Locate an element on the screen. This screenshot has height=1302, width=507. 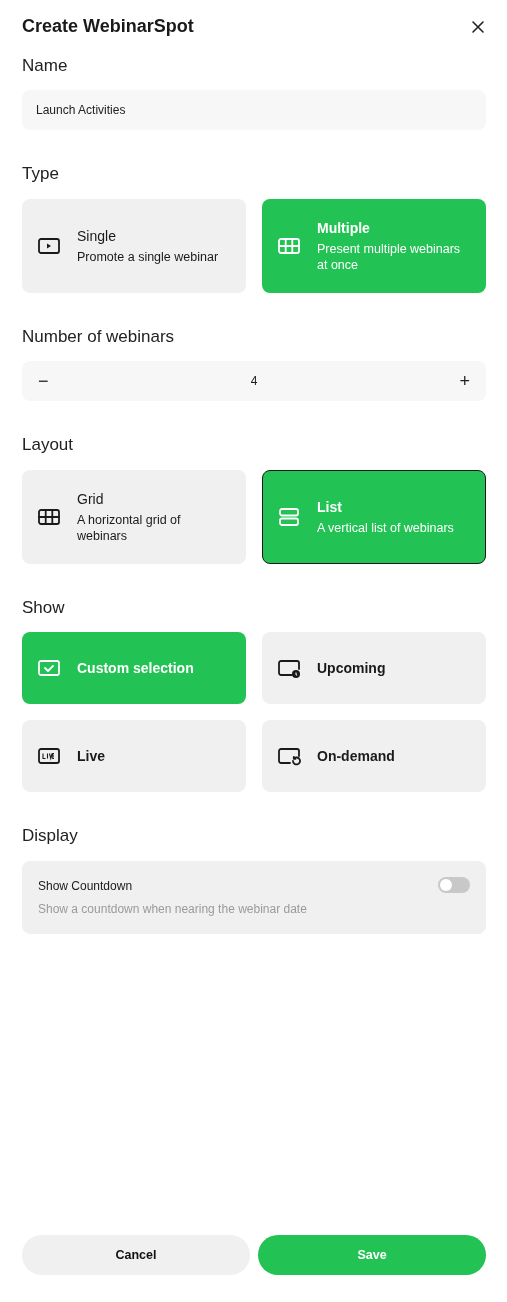
section-label: Name is located at coordinates (45, 65).